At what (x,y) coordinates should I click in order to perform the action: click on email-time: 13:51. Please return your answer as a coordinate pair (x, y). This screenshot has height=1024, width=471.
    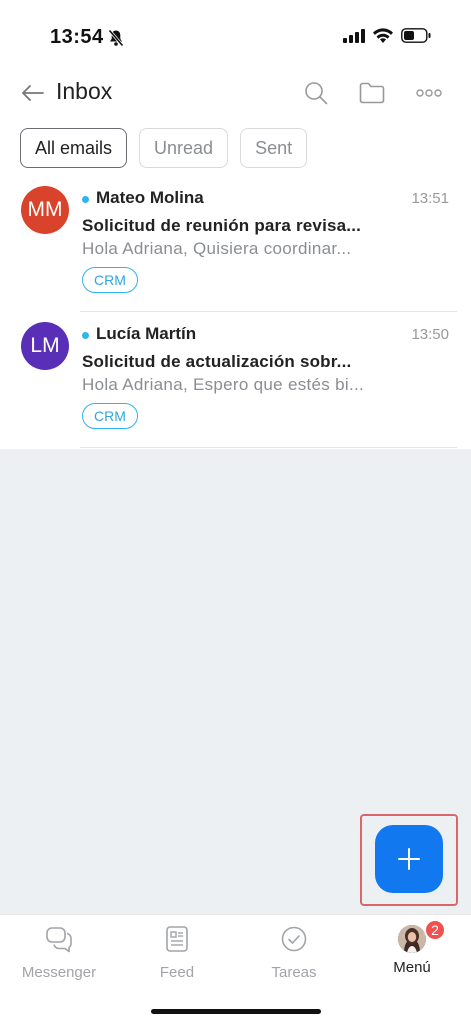
    Looking at the image, I should click on (430, 198).